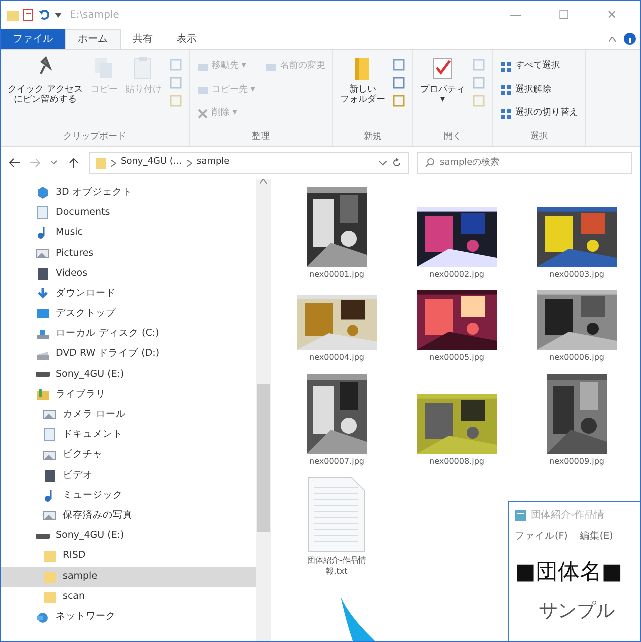 The width and height of the screenshot is (641, 642). What do you see at coordinates (539, 67) in the screenshot?
I see `ribbon-button: すべて選択` at bounding box center [539, 67].